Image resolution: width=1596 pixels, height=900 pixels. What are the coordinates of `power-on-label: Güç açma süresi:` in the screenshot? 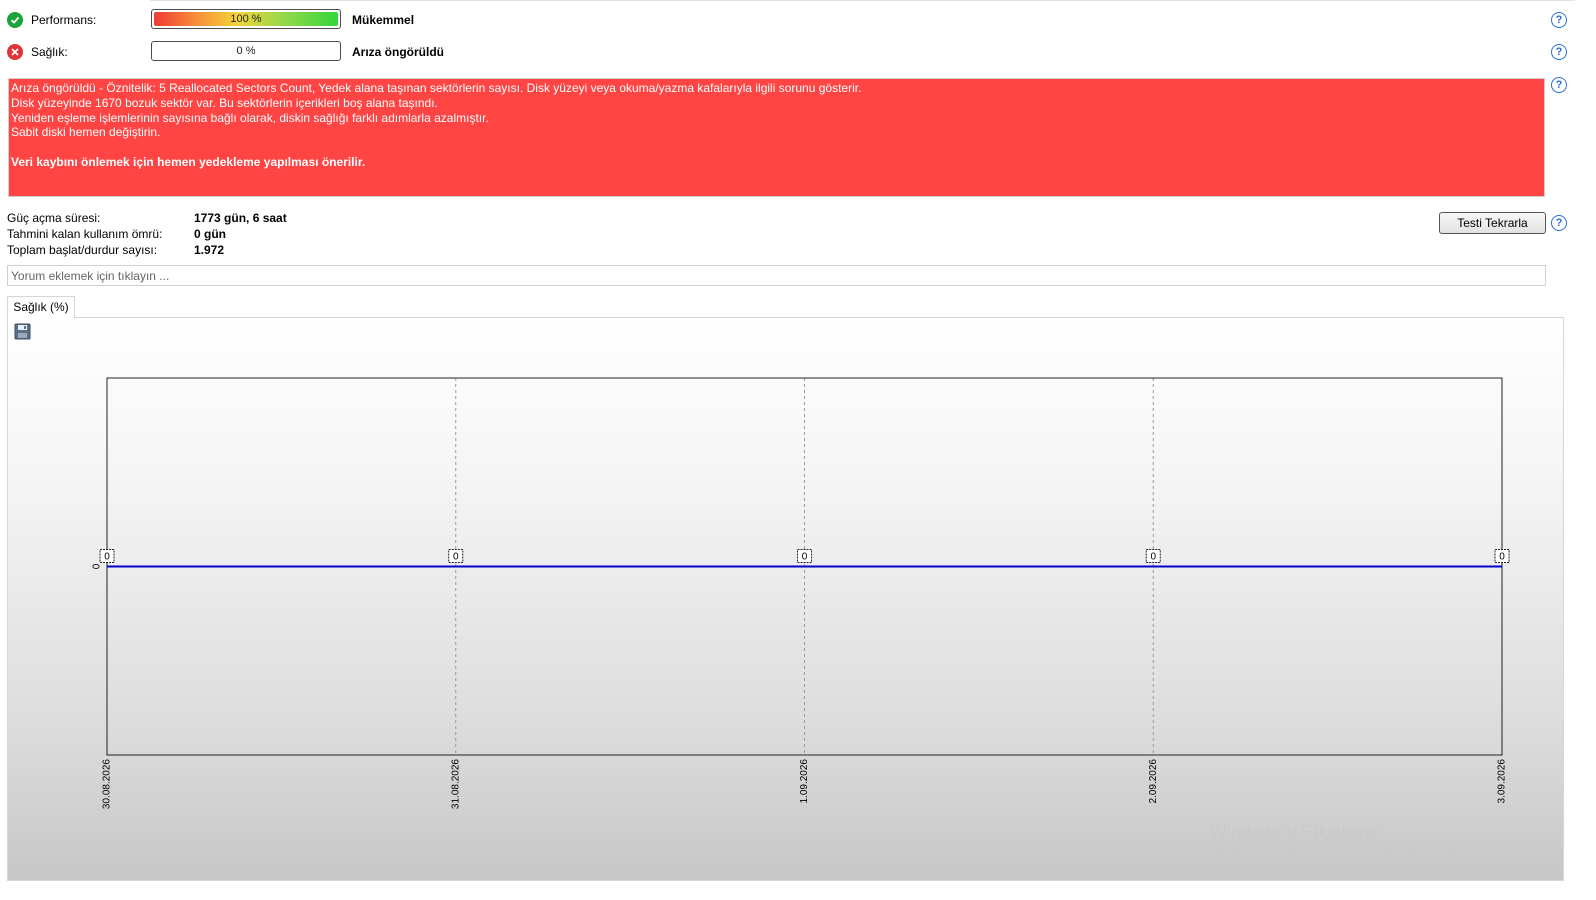 It's located at (54, 218).